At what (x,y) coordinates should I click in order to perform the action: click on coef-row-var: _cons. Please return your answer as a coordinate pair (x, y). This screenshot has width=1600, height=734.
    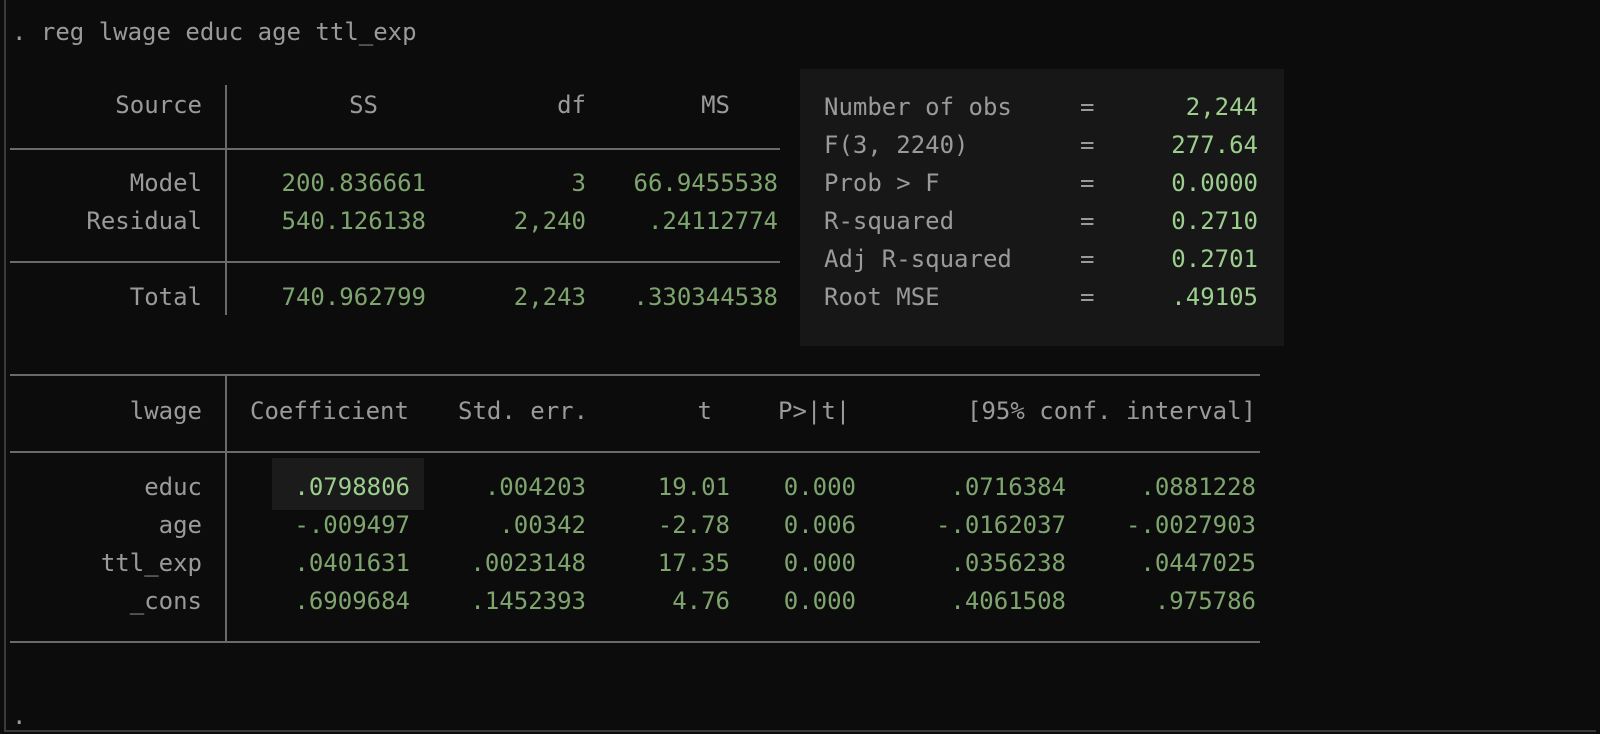
    Looking at the image, I should click on (165, 601).